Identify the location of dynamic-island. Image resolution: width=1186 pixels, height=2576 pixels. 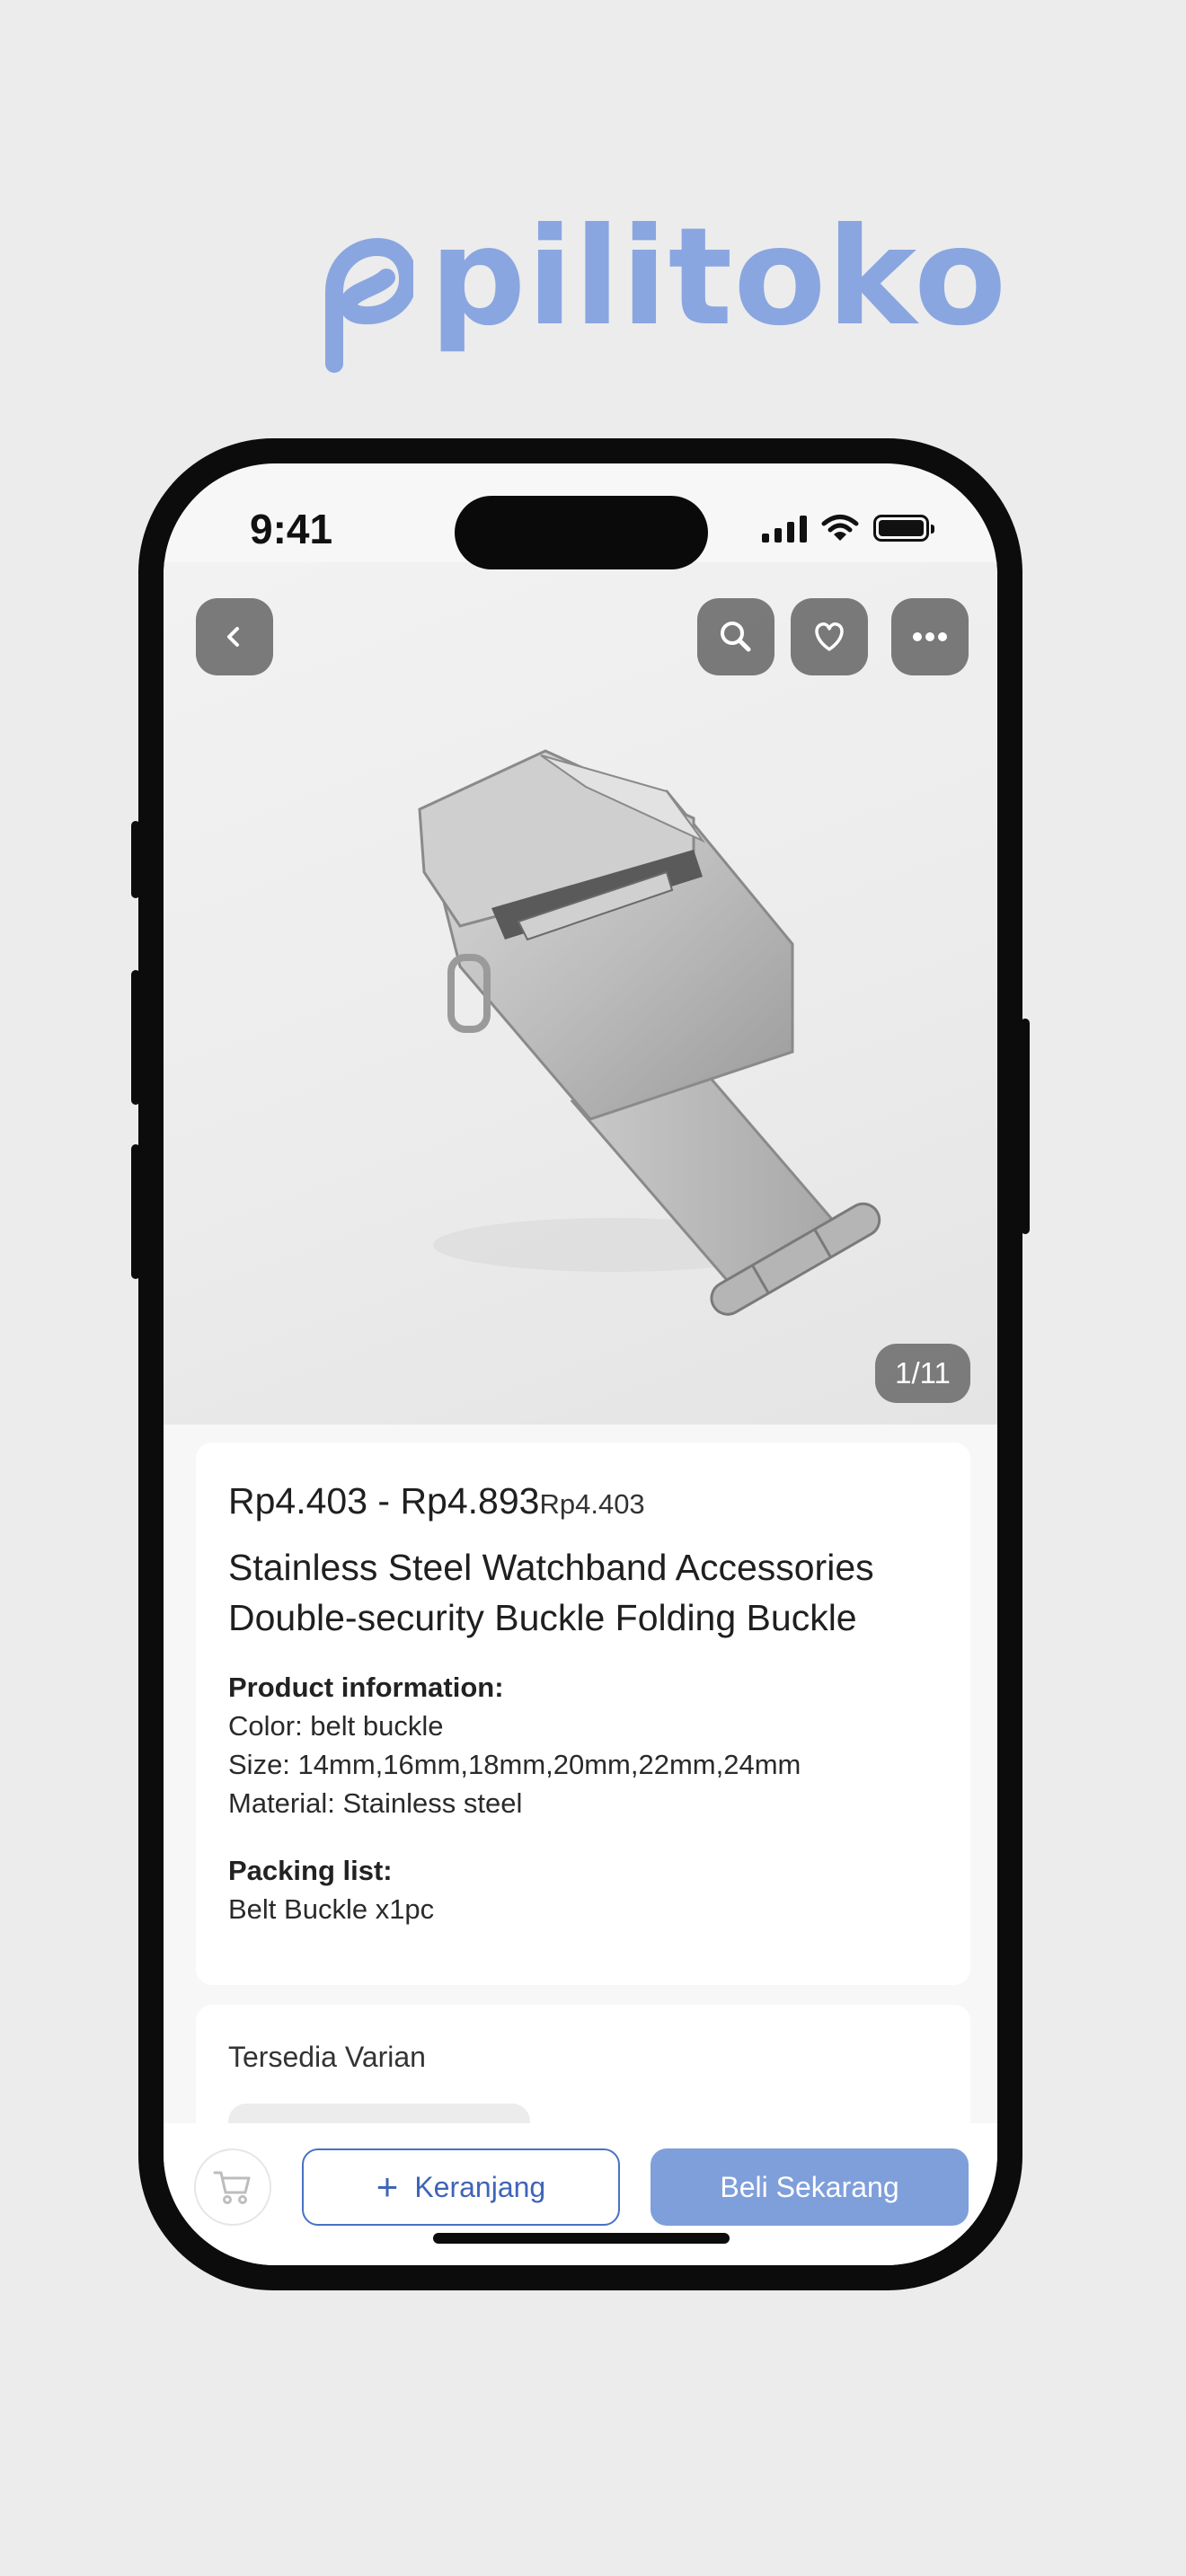
(581, 532).